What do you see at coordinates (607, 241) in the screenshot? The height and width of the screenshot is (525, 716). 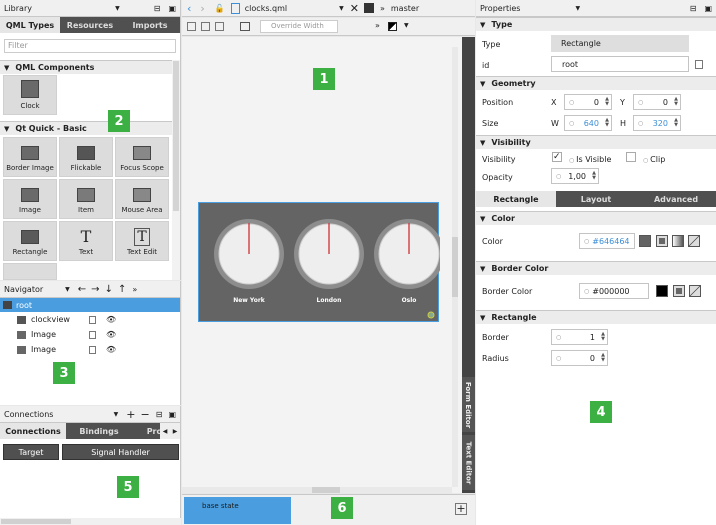 I see `color-input: ○ #646464` at bounding box center [607, 241].